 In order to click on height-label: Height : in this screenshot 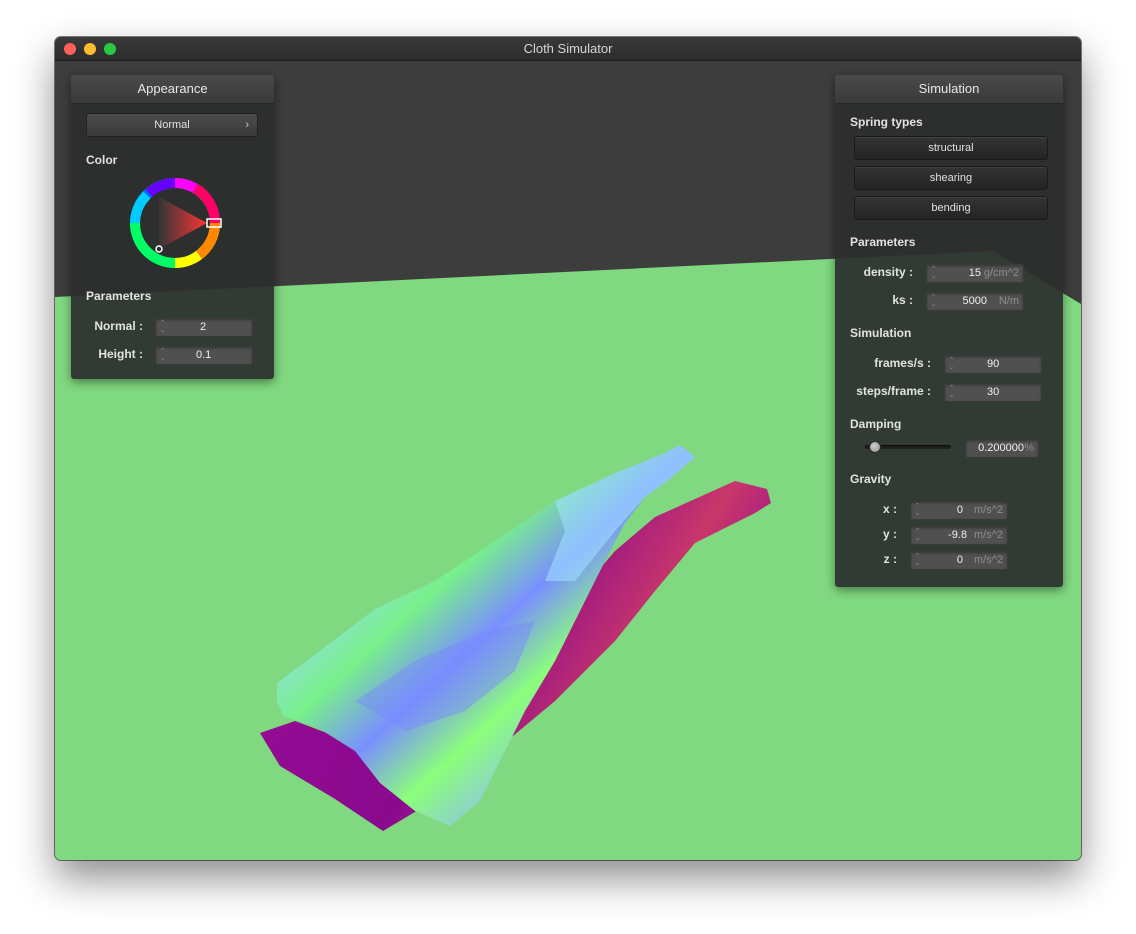, I will do `click(120, 354)`.